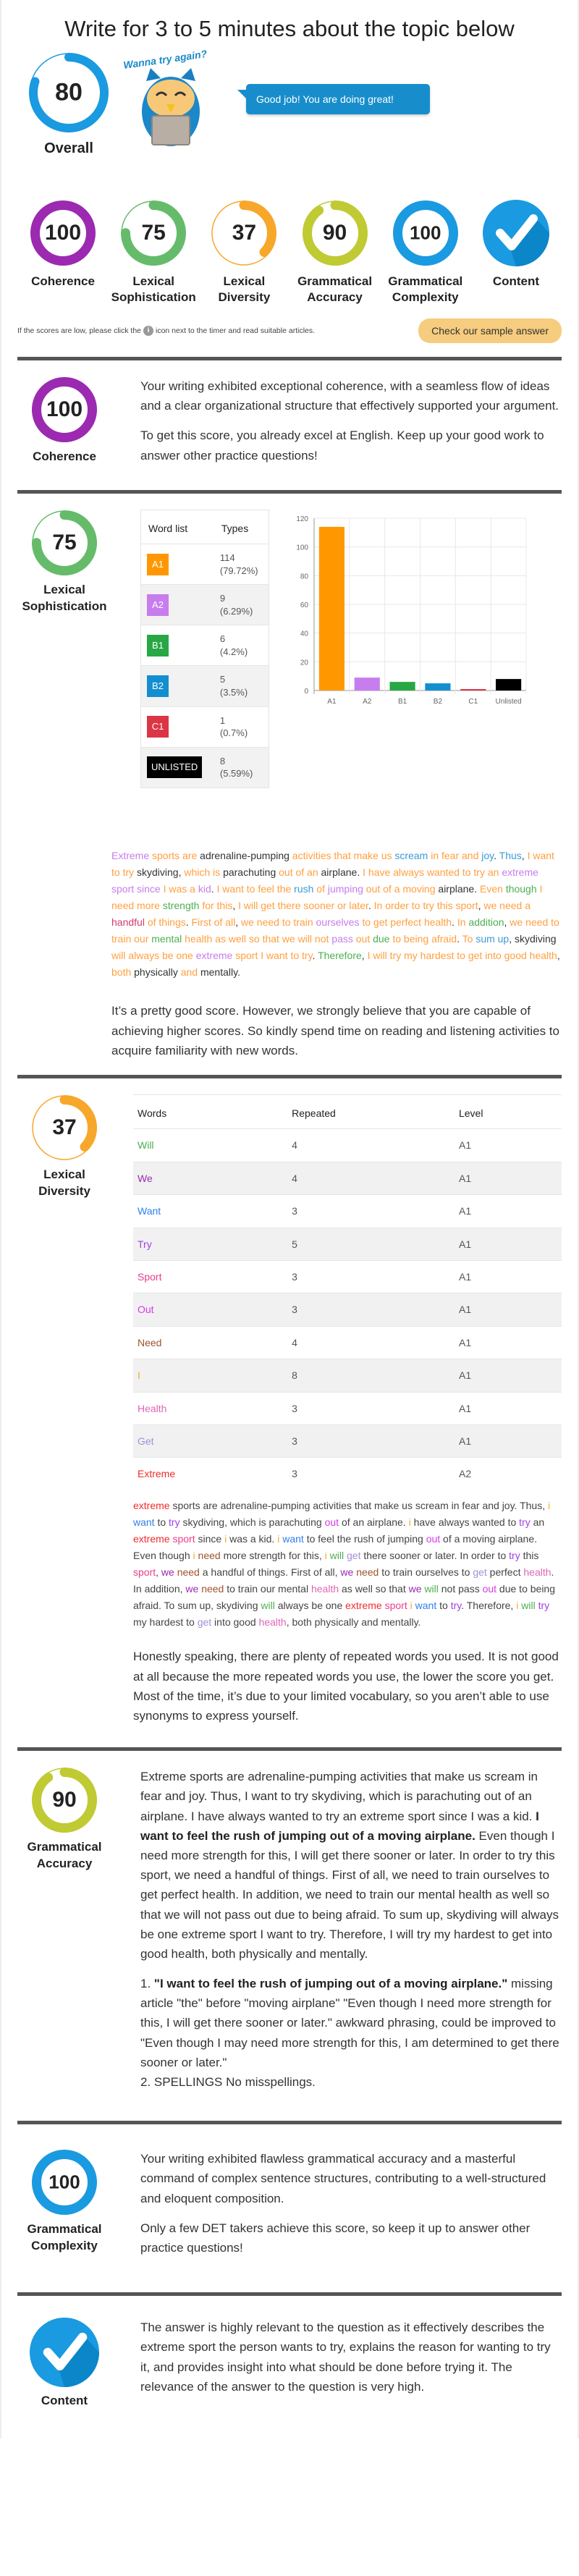  I want to click on x-tick-label: Unlisted, so click(509, 702).